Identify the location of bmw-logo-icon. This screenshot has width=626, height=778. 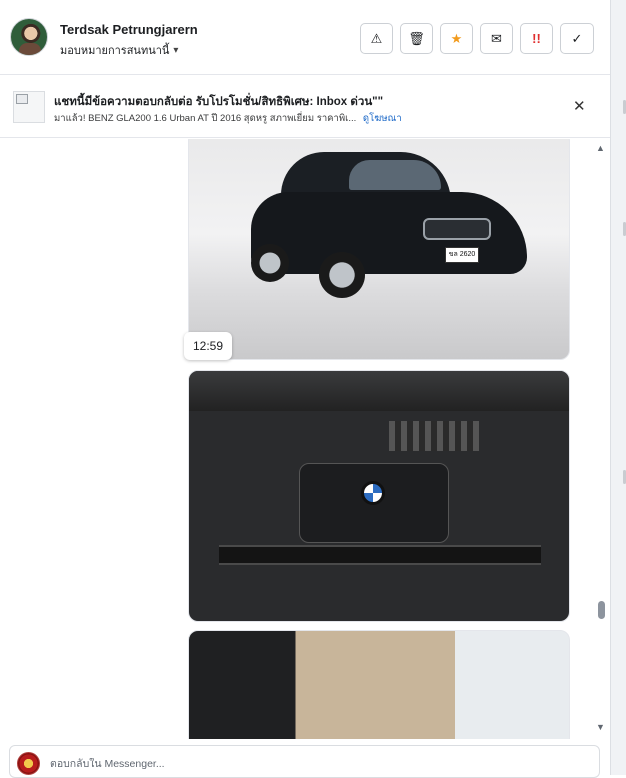
(373, 493).